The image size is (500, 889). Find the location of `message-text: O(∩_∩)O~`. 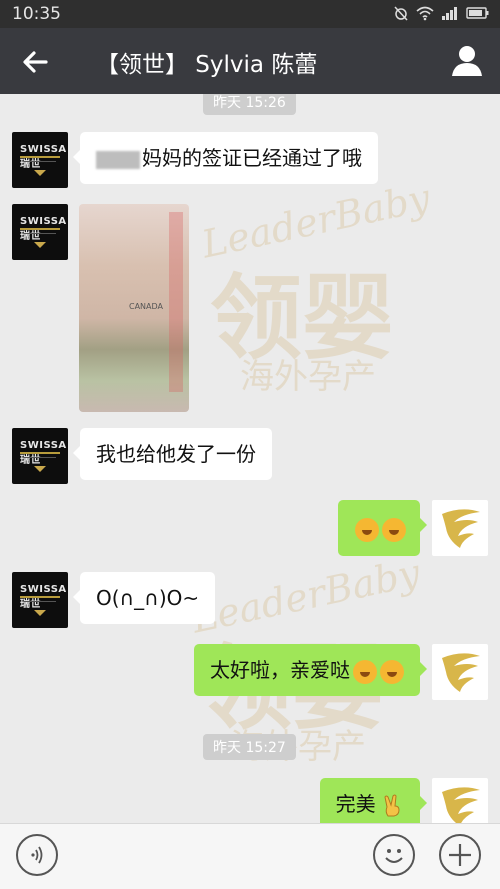

message-text: O(∩_∩)O~ is located at coordinates (148, 598).